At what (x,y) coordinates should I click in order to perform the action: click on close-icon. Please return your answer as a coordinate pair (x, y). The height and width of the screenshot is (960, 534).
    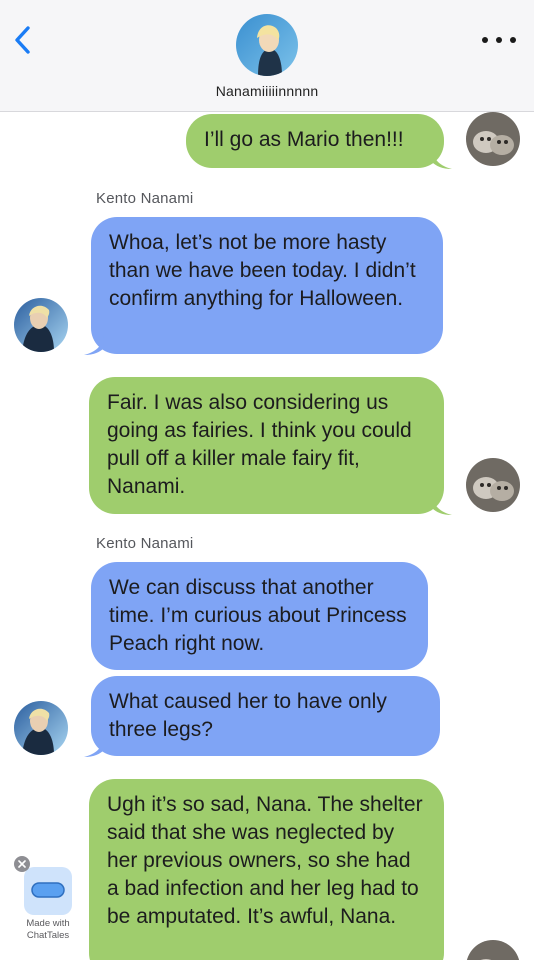
    Looking at the image, I should click on (22, 864).